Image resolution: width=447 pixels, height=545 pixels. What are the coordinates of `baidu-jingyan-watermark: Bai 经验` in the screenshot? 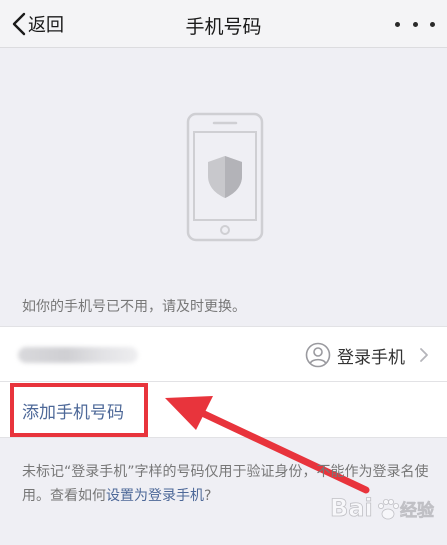 It's located at (382, 508).